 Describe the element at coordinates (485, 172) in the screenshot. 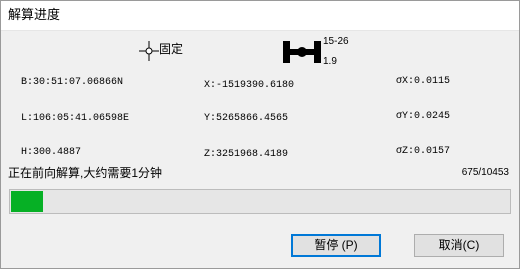

I see `progress-count: 675/10453` at that location.